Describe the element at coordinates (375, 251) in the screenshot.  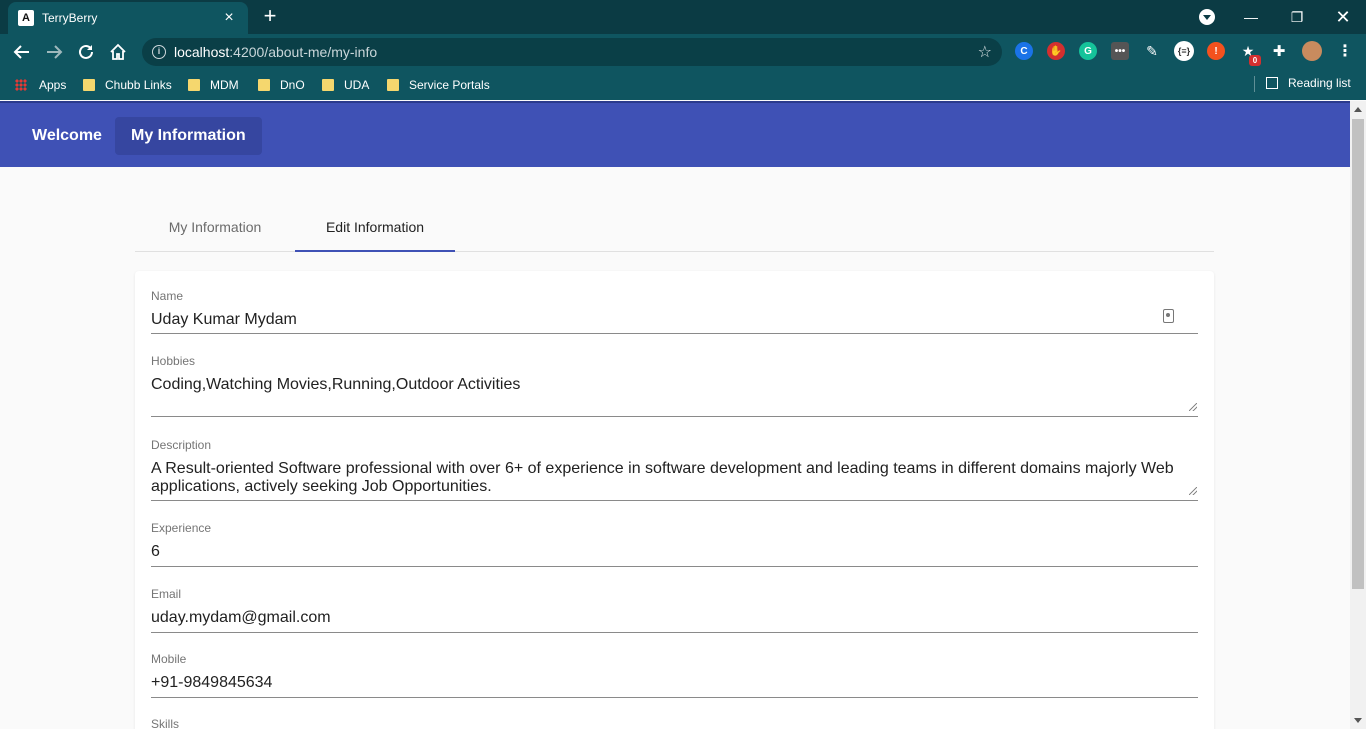
I see `active-tab-indicator` at that location.